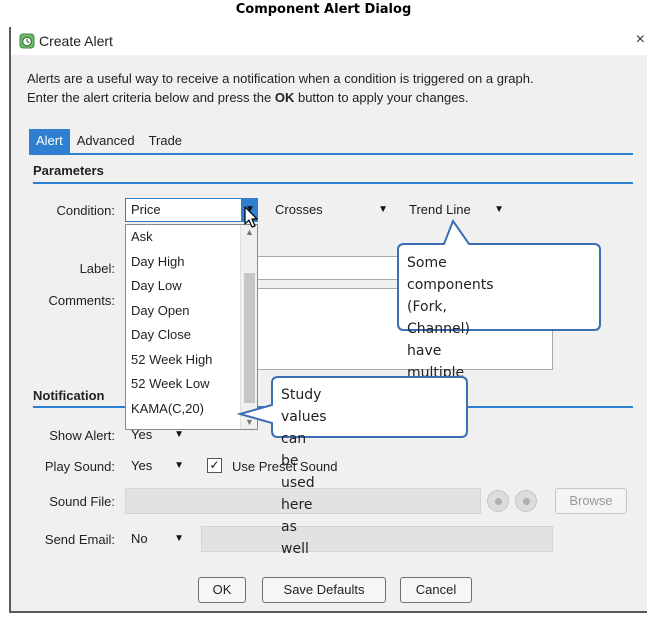 This screenshot has height=620, width=647. What do you see at coordinates (323, 9) in the screenshot?
I see `figure-caption: Component Alert Dialog` at bounding box center [323, 9].